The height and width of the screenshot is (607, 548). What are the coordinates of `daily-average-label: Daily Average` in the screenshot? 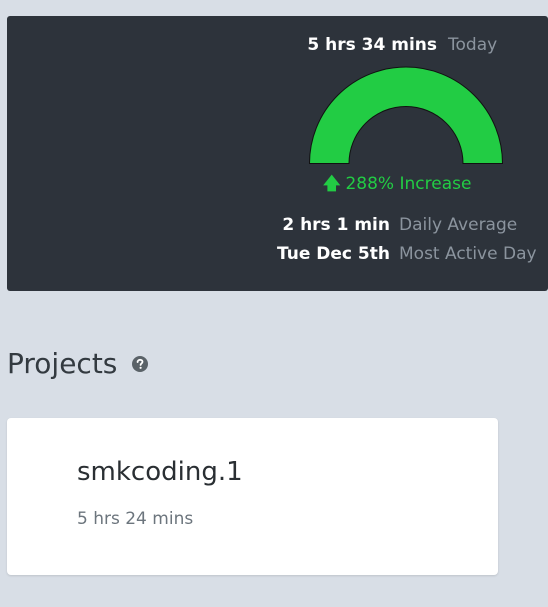 It's located at (458, 225).